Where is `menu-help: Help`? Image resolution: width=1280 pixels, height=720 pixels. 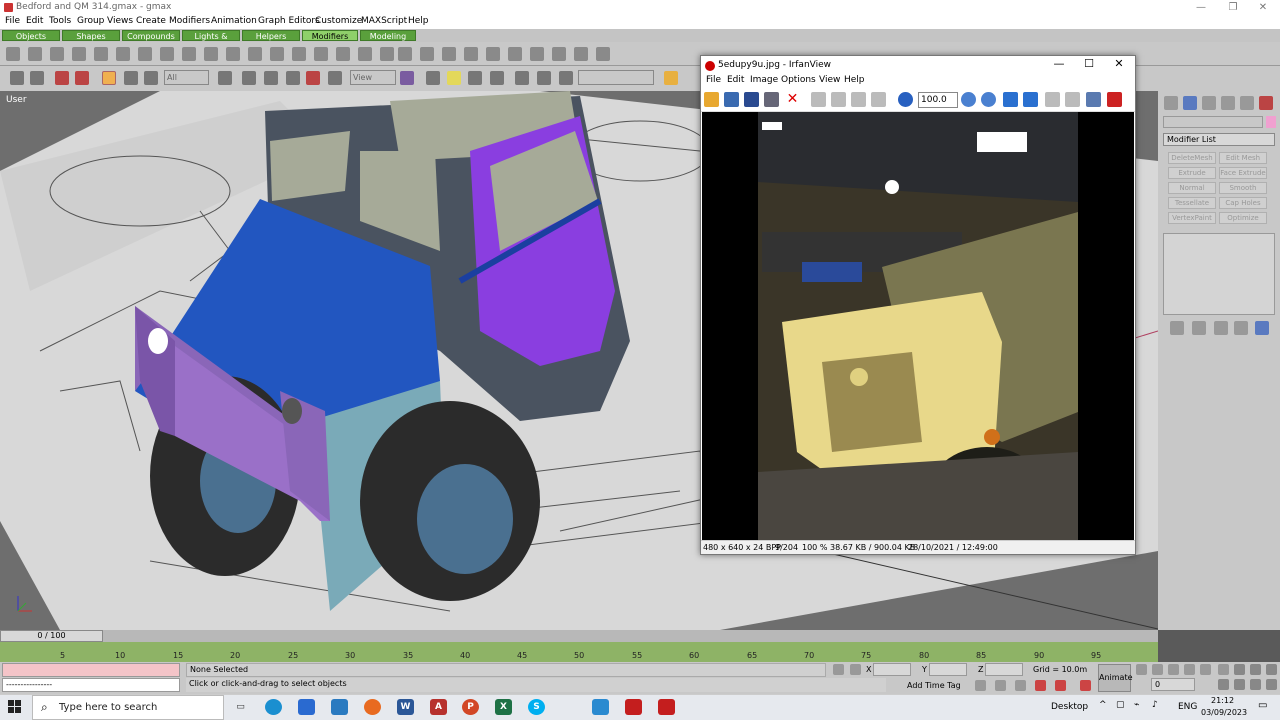
menu-help: Help is located at coordinates (418, 21).